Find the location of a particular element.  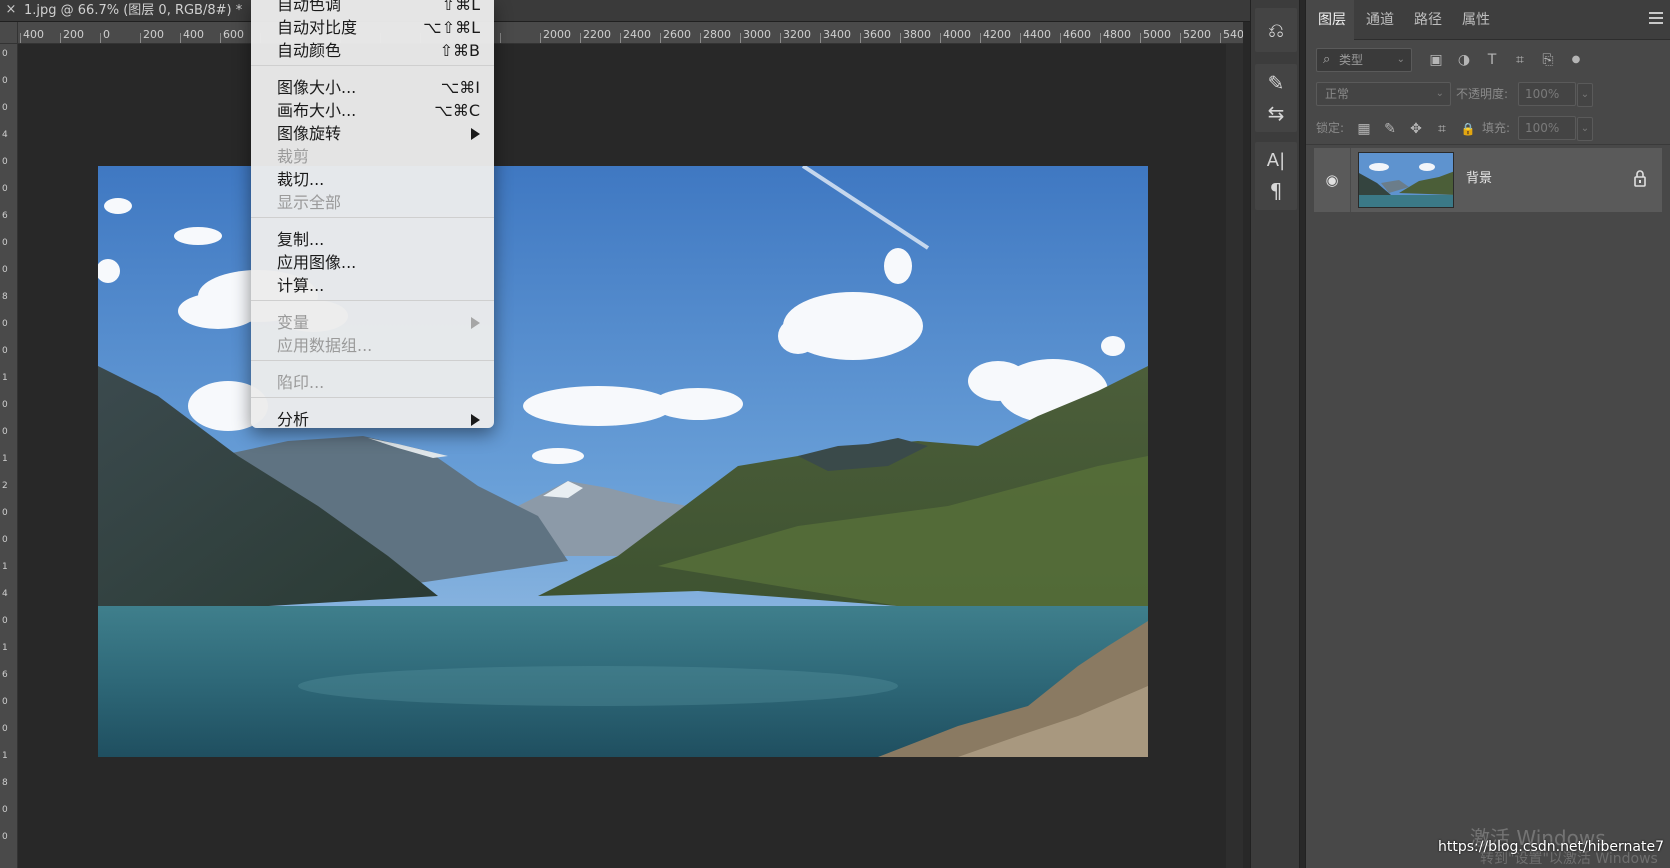

lock-transparent-icon: ▦ is located at coordinates (1364, 129).